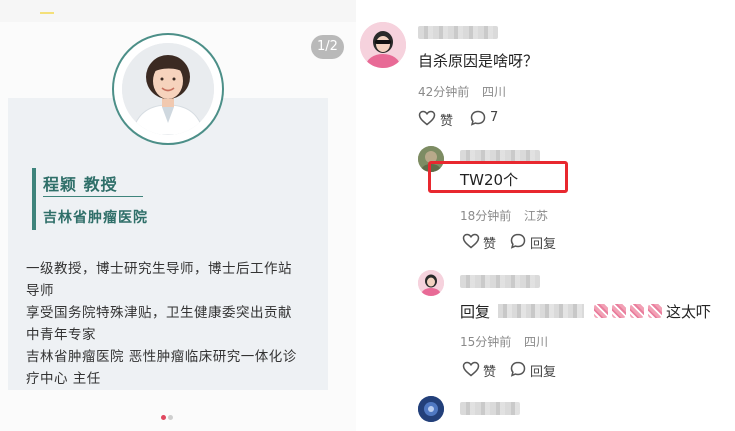 The image size is (735, 431). What do you see at coordinates (486, 216) in the screenshot?
I see `comment-time: 18分钟前` at bounding box center [486, 216].